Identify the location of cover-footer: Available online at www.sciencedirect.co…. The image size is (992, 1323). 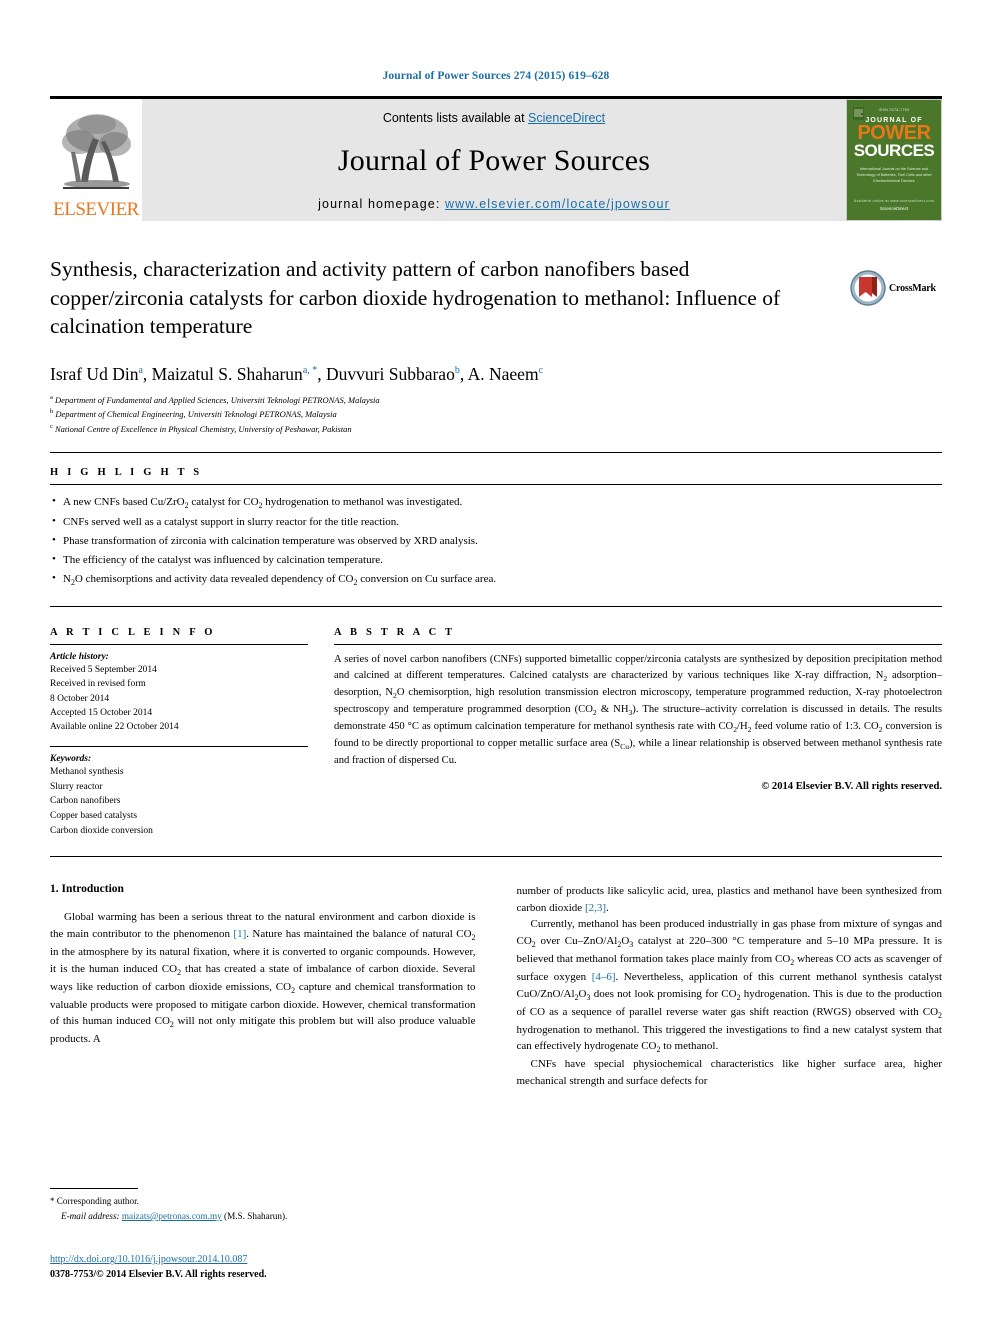
(894, 205).